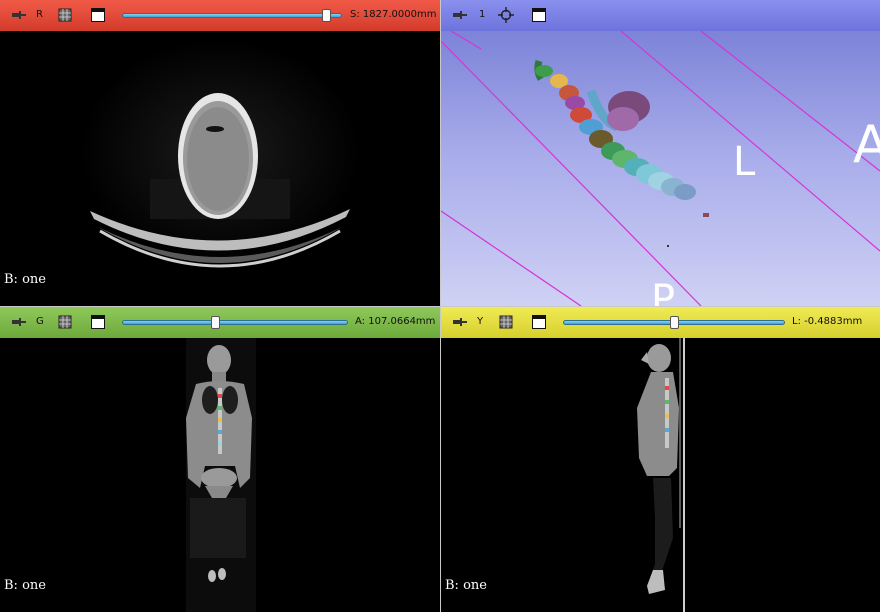  I want to click on view-letter: 1, so click(482, 14).